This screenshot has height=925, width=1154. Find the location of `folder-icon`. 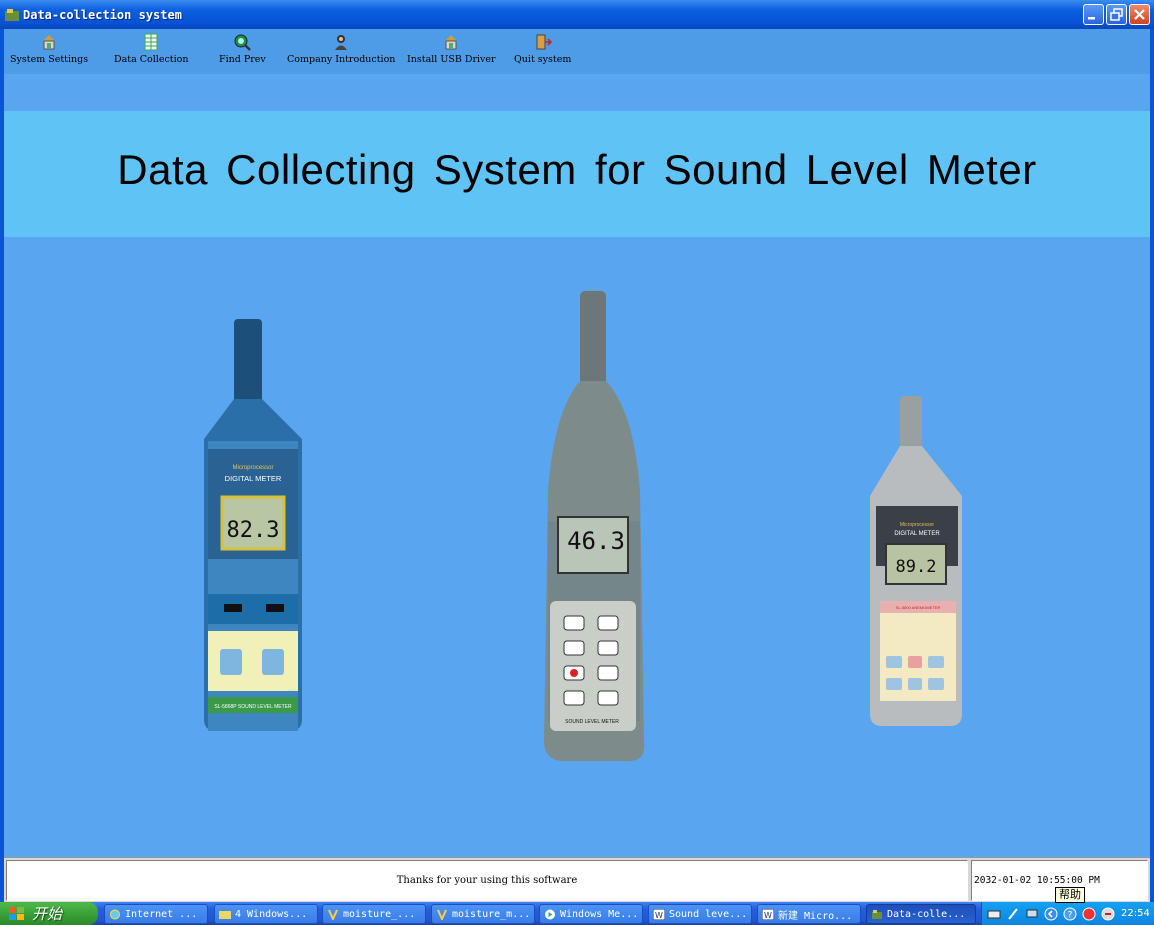

folder-icon is located at coordinates (225, 914).